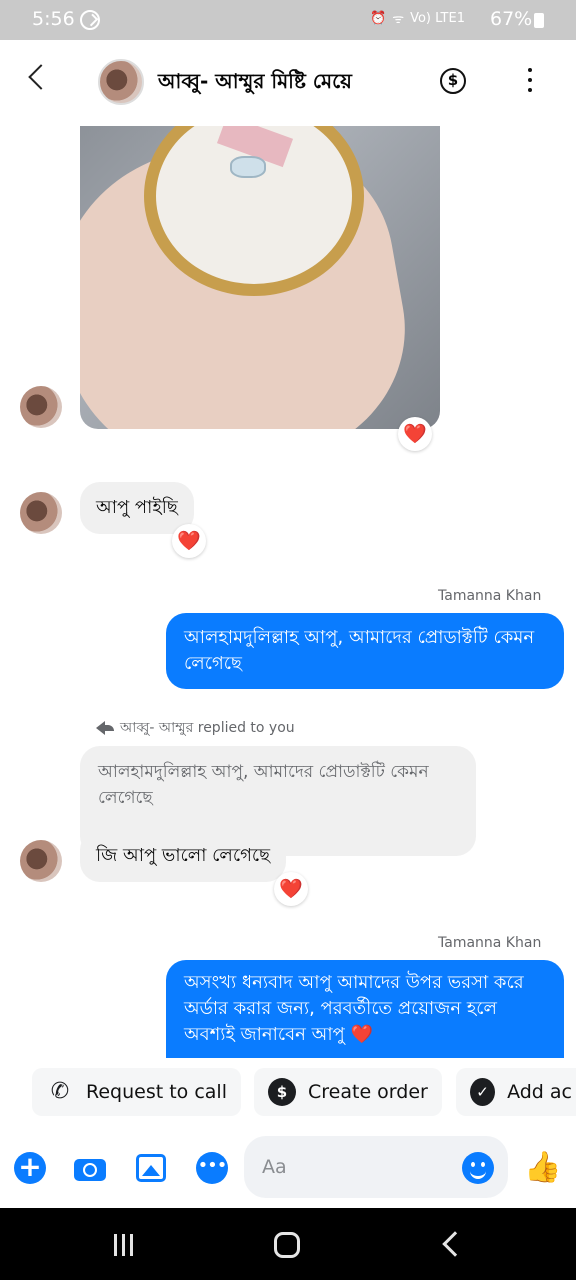 This screenshot has width=576, height=1280. I want to click on request-call-chip: ✆ Request to call, so click(136, 1092).